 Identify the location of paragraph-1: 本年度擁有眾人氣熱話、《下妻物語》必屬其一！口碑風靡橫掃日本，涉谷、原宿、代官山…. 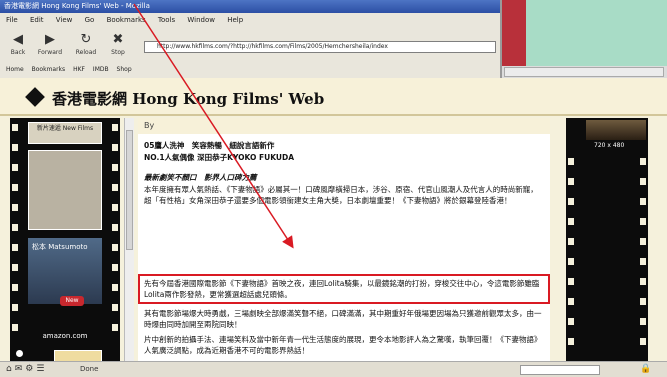
(341, 195).